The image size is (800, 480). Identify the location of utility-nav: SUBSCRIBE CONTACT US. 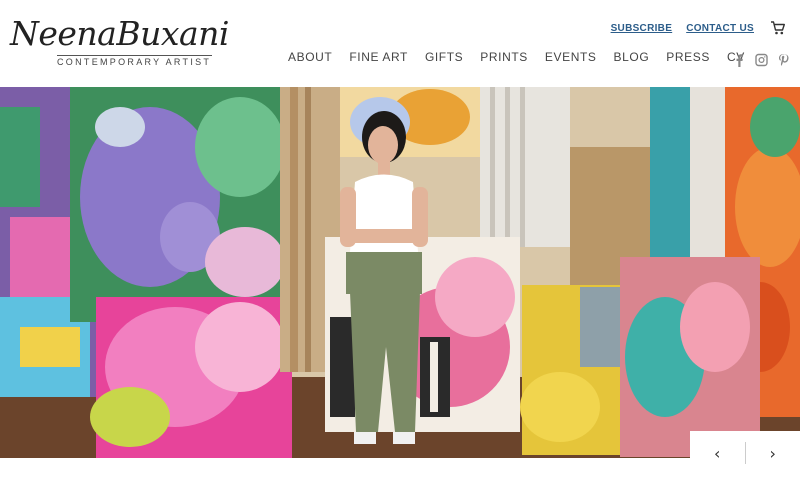
(698, 28).